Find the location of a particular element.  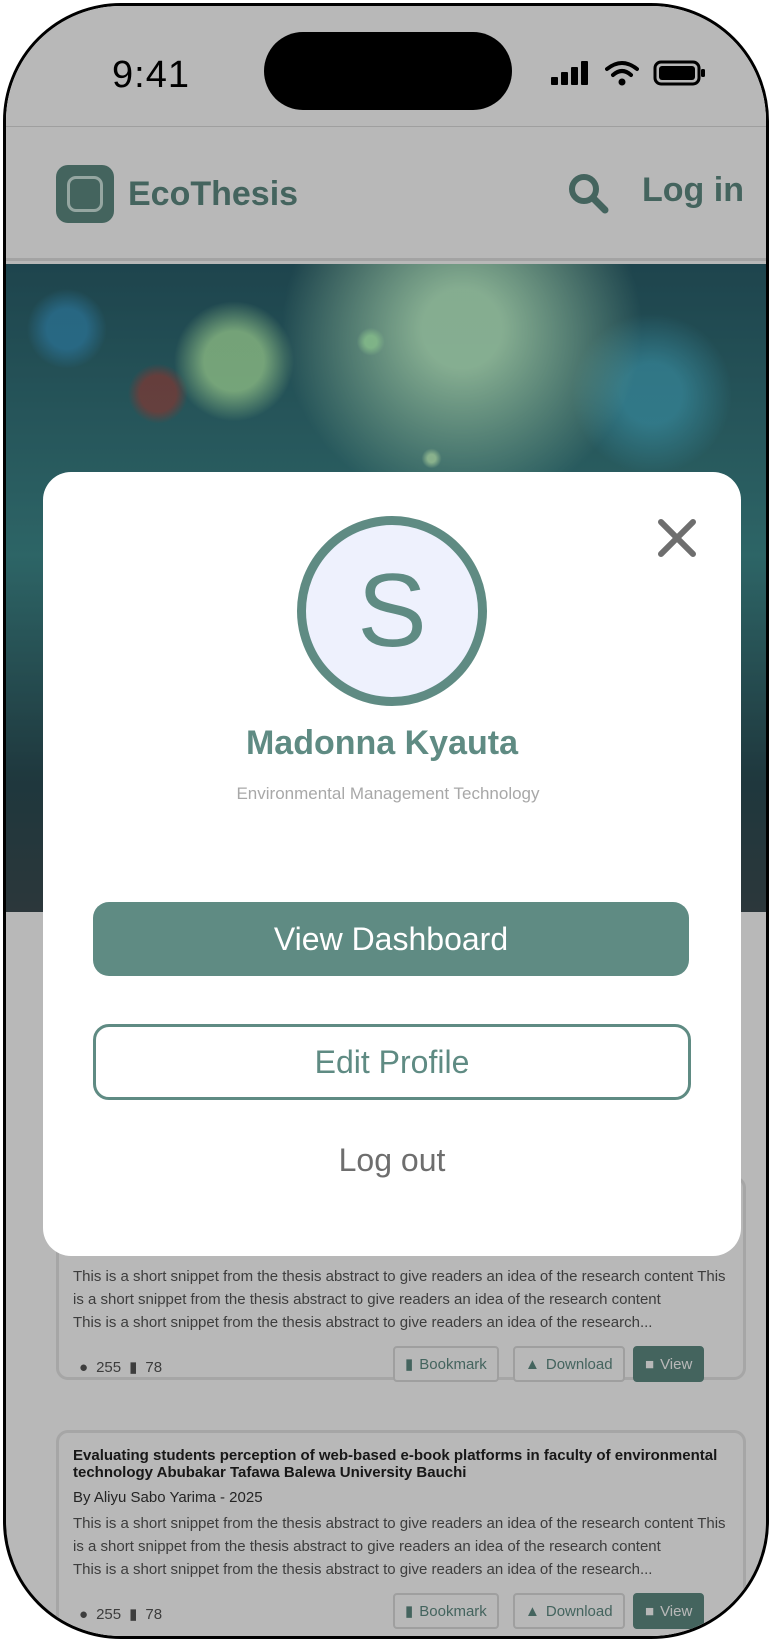

avatar: S is located at coordinates (392, 611).